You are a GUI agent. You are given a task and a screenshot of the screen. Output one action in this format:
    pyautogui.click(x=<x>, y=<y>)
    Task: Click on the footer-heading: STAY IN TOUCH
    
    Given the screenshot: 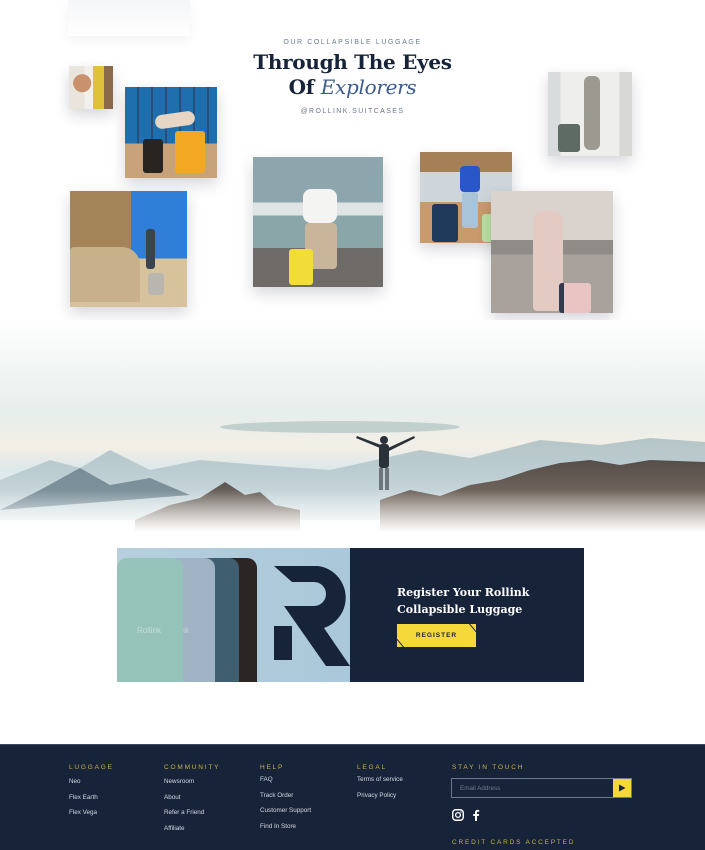 What is the action you would take?
    pyautogui.click(x=488, y=767)
    